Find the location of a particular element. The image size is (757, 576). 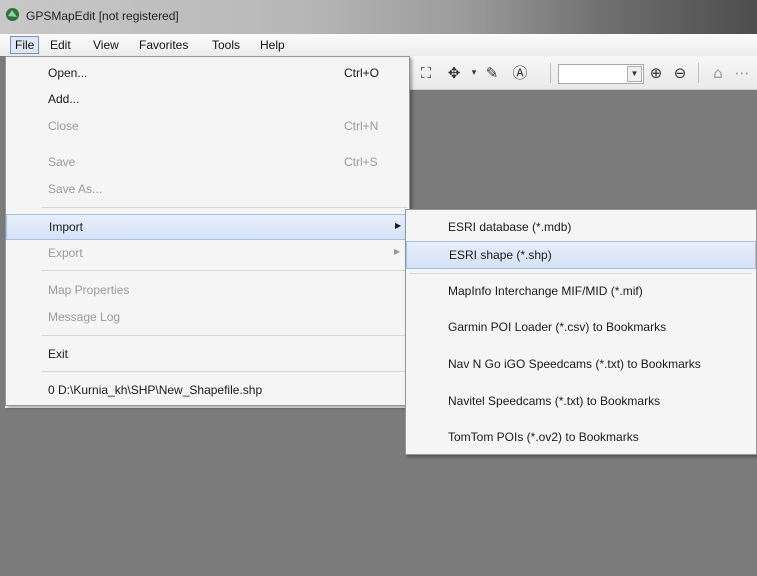

toolbar-extra-icon: ⌂ is located at coordinates (718, 73).